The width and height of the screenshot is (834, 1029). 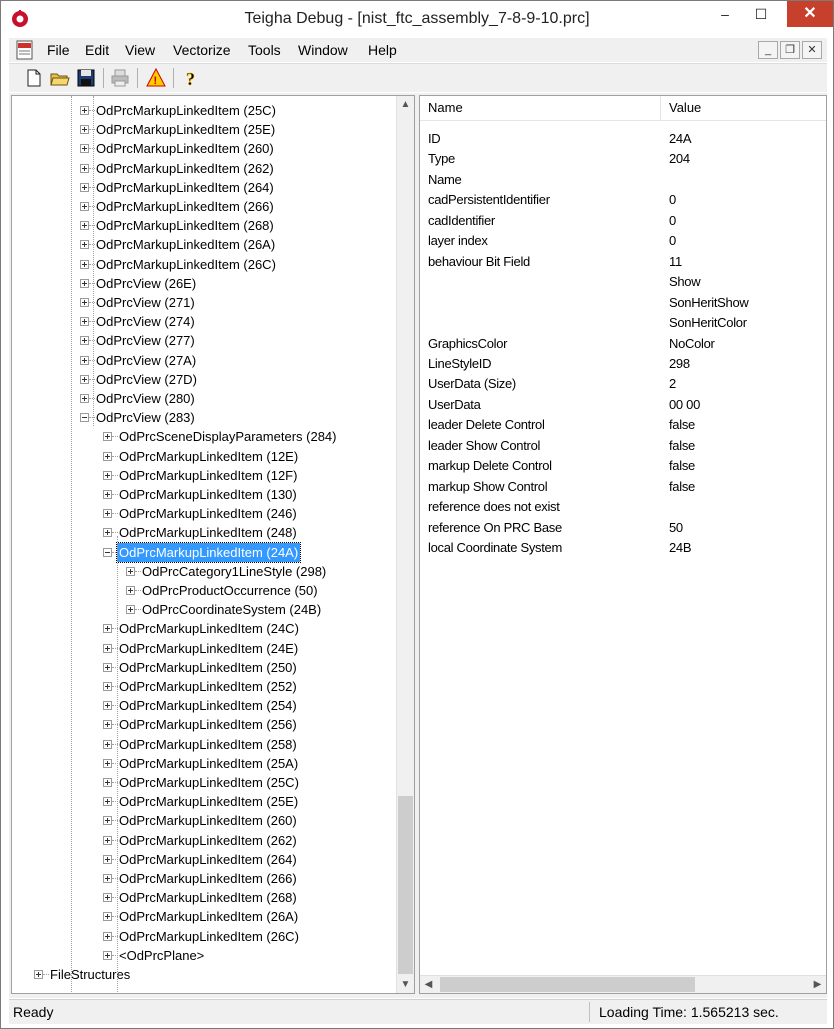 I want to click on tree-item: OdPrcMarkupLinkedItem (248), so click(x=202, y=532).